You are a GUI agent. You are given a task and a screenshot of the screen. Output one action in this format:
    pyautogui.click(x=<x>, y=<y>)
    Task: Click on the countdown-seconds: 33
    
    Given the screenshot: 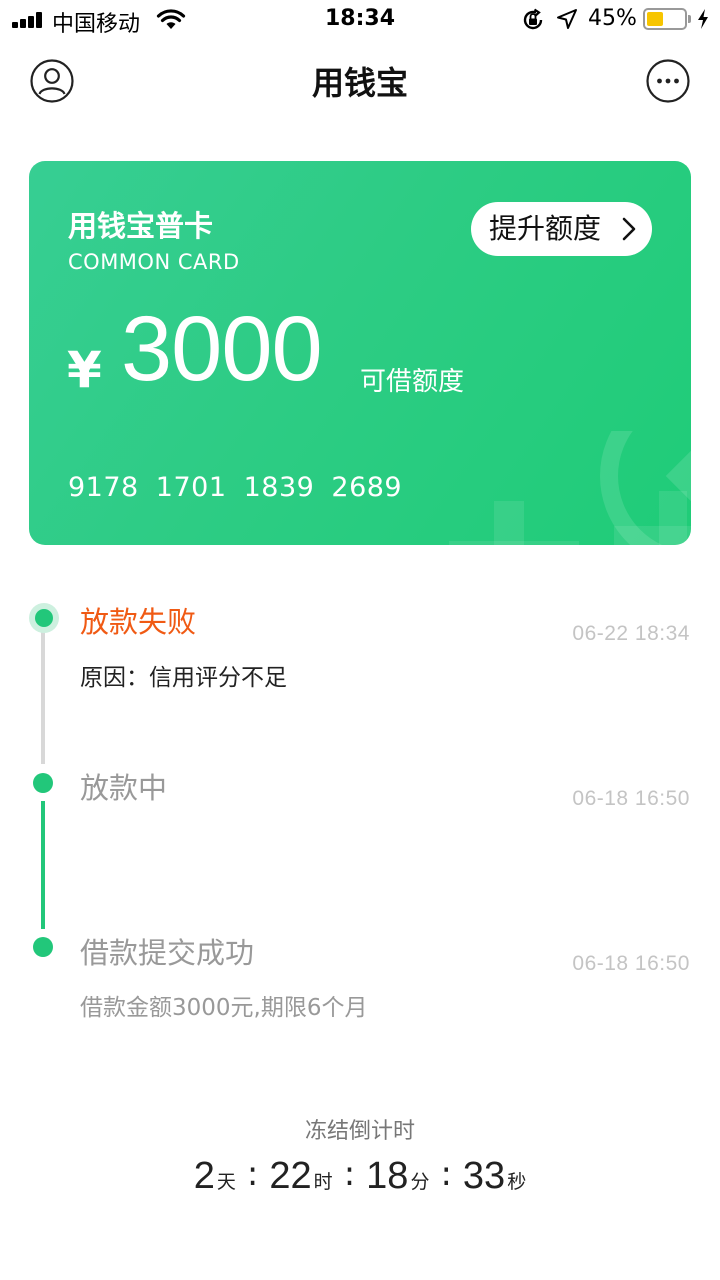 What is the action you would take?
    pyautogui.click(x=484, y=1176)
    